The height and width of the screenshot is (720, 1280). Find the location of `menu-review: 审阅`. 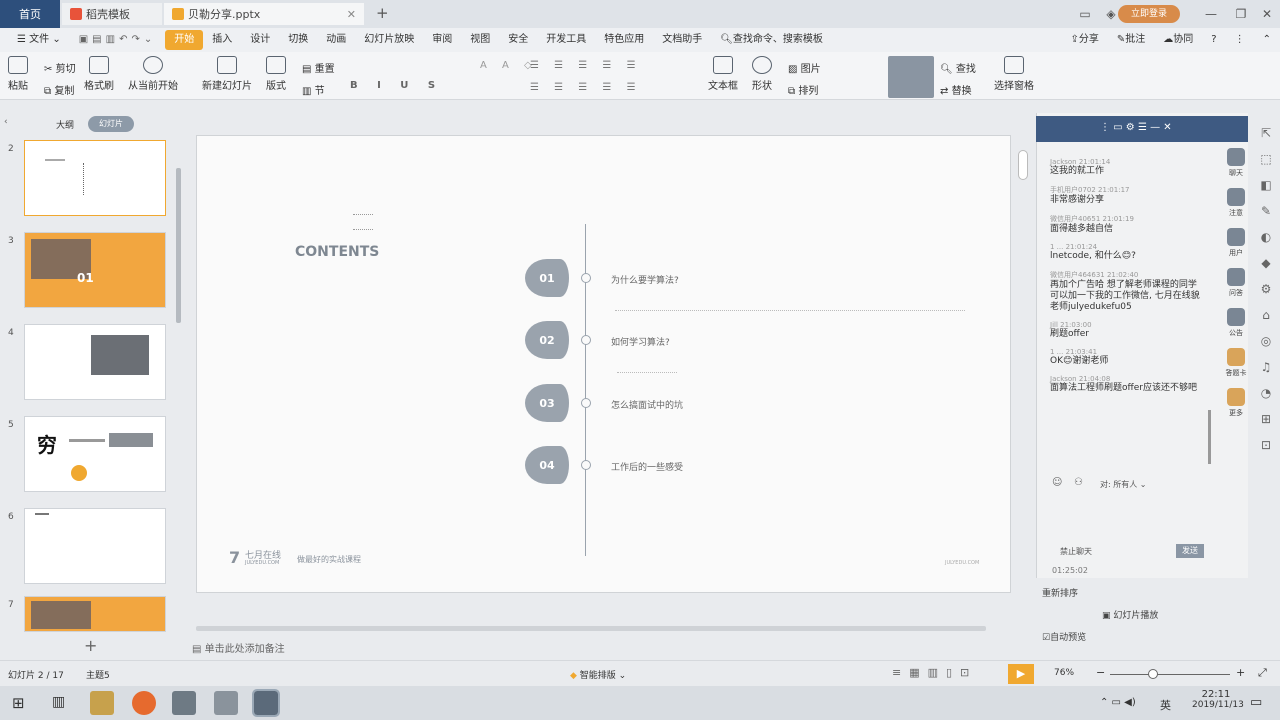

menu-review: 审阅 is located at coordinates (442, 40).